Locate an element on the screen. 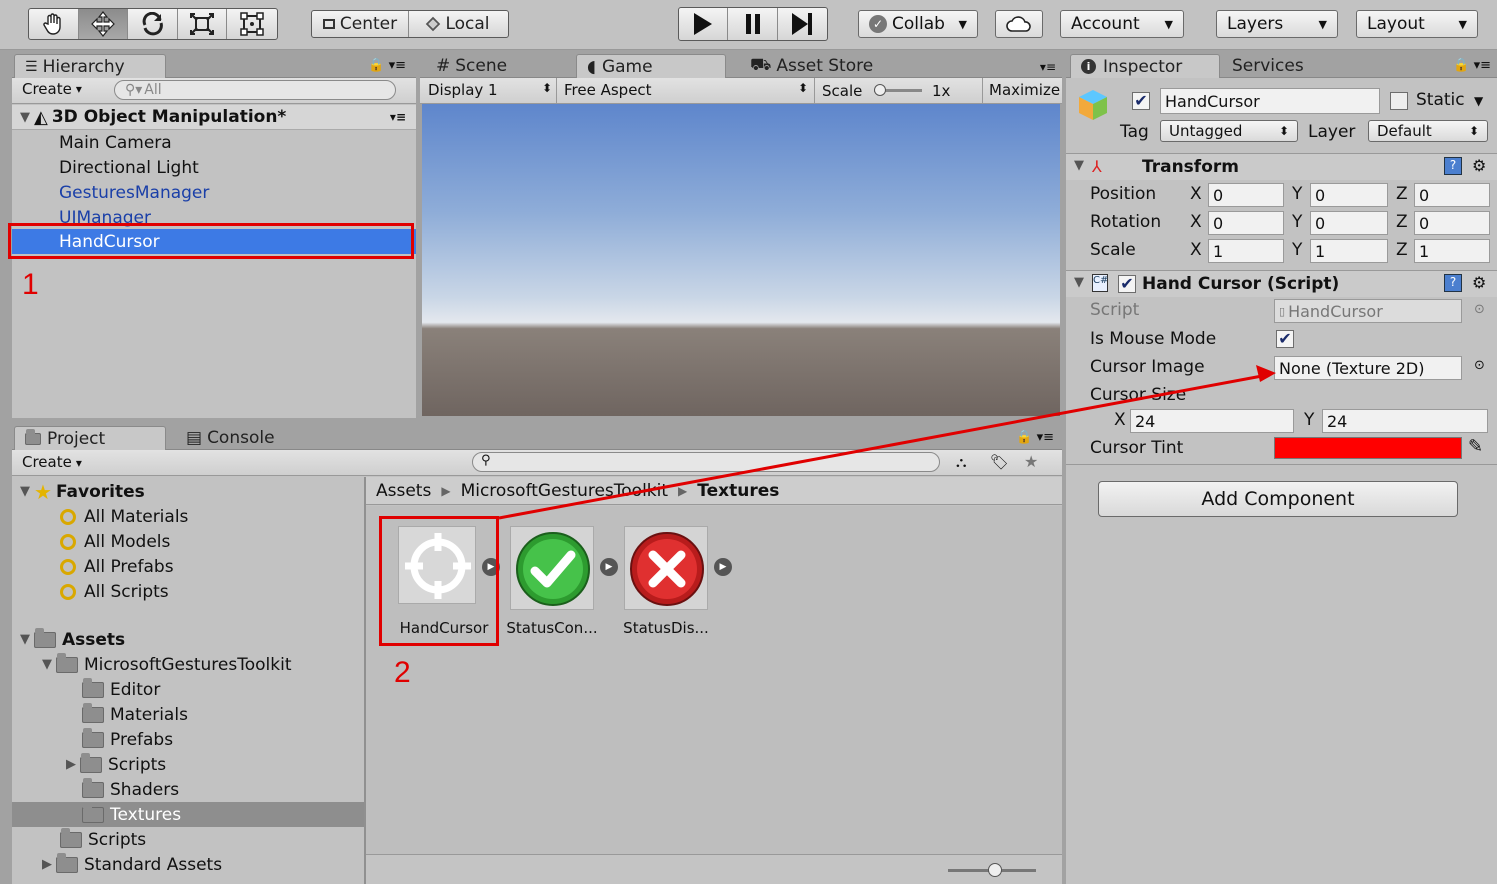 This screenshot has height=884, width=1497. cursor-size-y-field: 24 is located at coordinates (1405, 421).